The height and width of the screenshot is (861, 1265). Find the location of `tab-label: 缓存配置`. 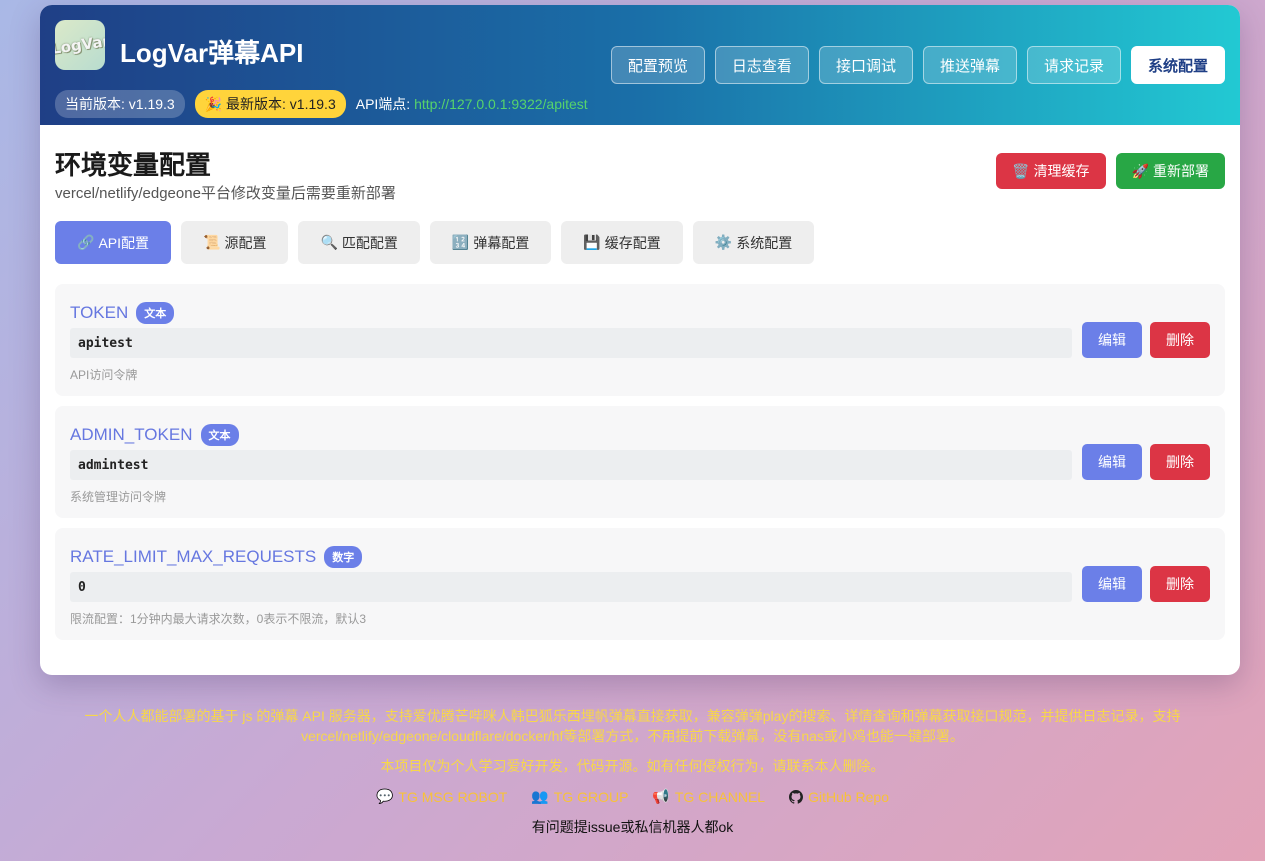

tab-label: 缓存配置 is located at coordinates (632, 242).